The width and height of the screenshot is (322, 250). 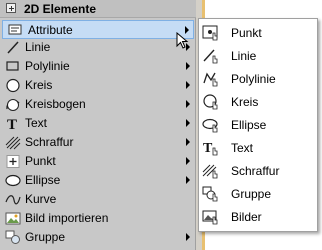 What do you see at coordinates (212, 194) in the screenshot?
I see `group-attribute-icon` at bounding box center [212, 194].